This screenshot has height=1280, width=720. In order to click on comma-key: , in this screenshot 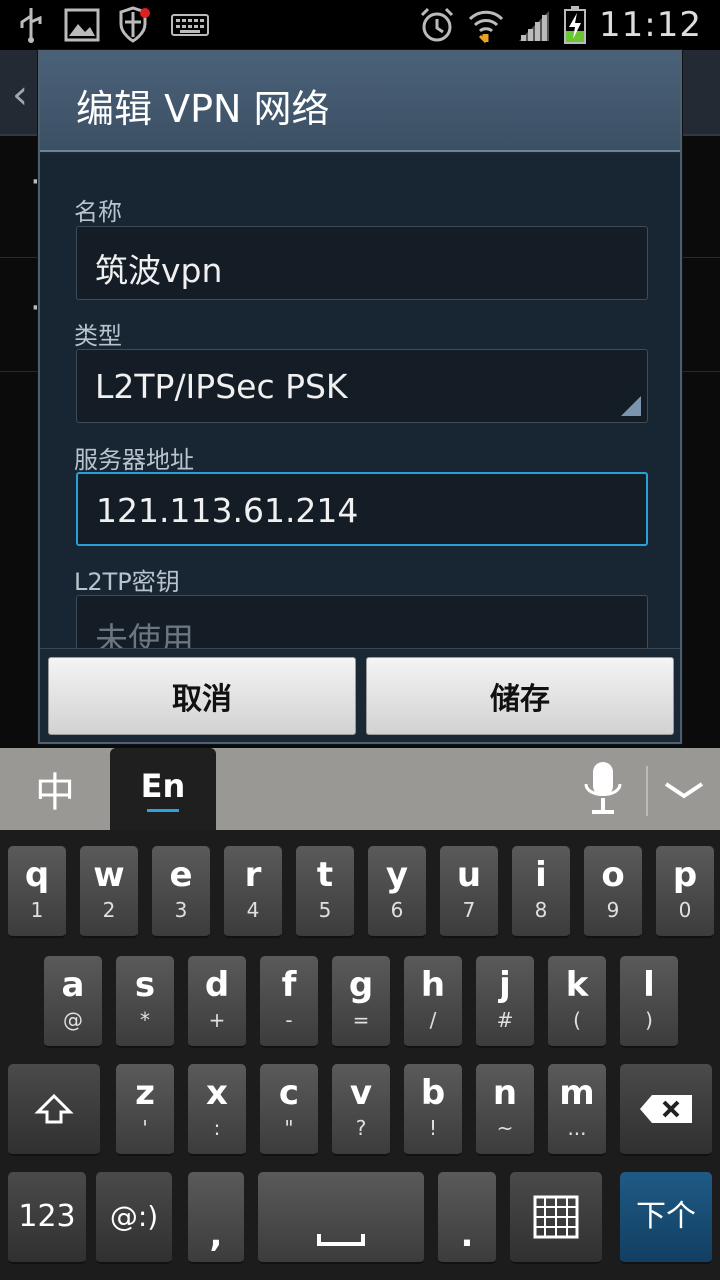, I will do `click(216, 1218)`.